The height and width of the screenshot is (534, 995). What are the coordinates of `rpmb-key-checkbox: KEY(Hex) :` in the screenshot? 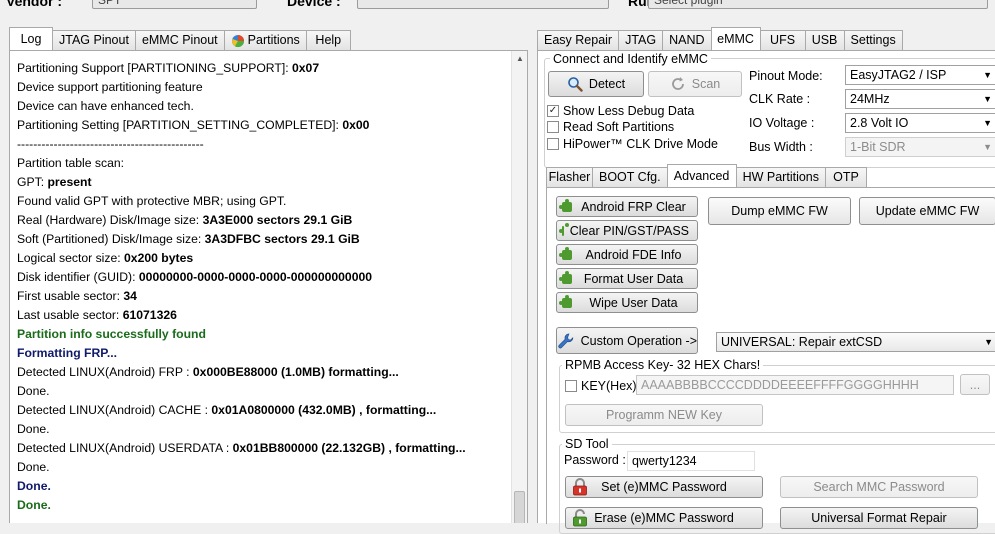 It's located at (604, 386).